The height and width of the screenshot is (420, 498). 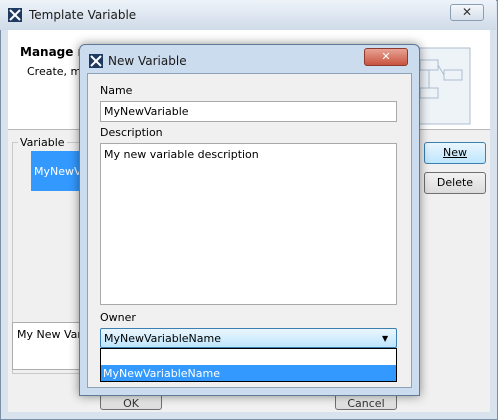 I want to click on template-variable-title: Template Variable, so click(x=83, y=15).